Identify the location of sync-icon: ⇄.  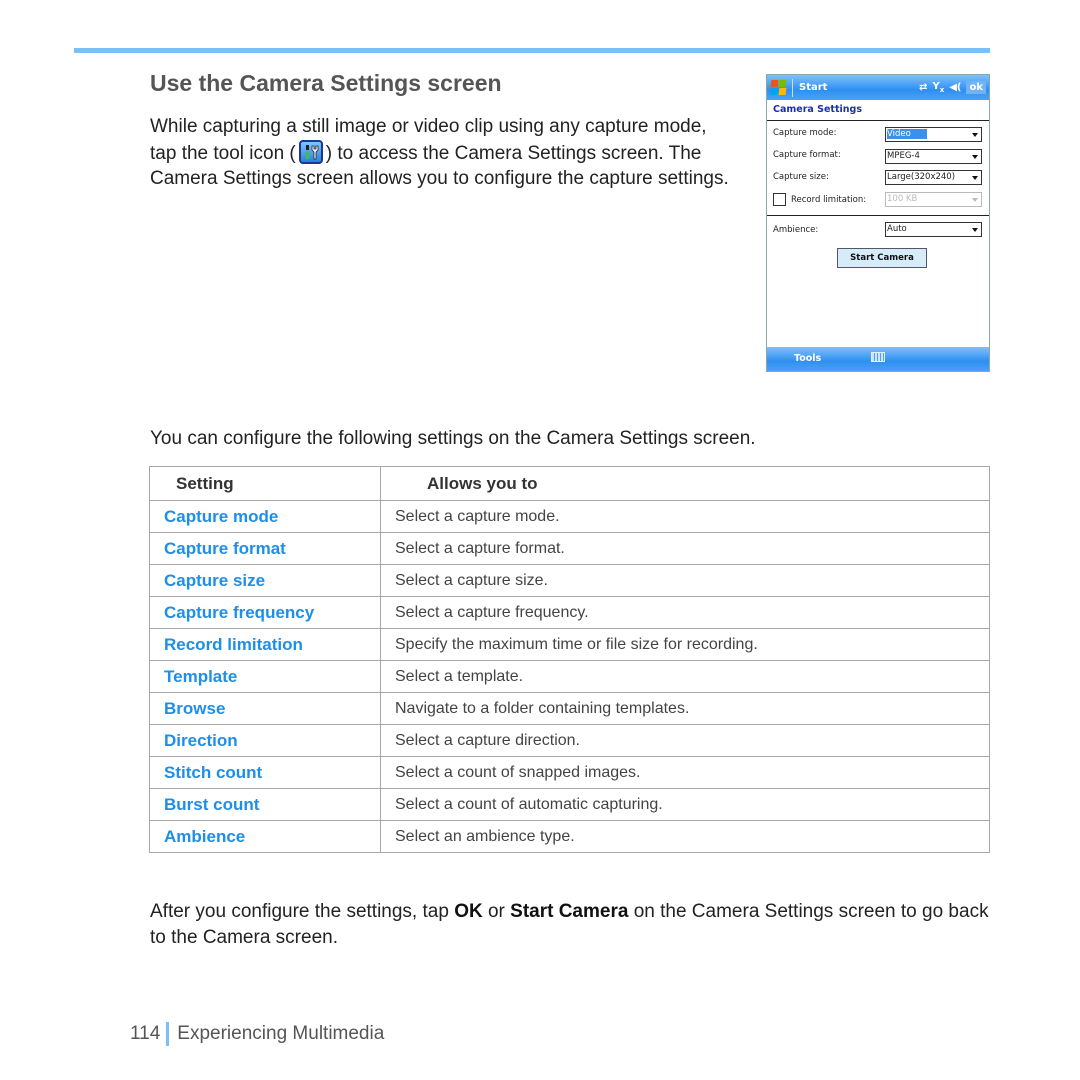
(923, 87).